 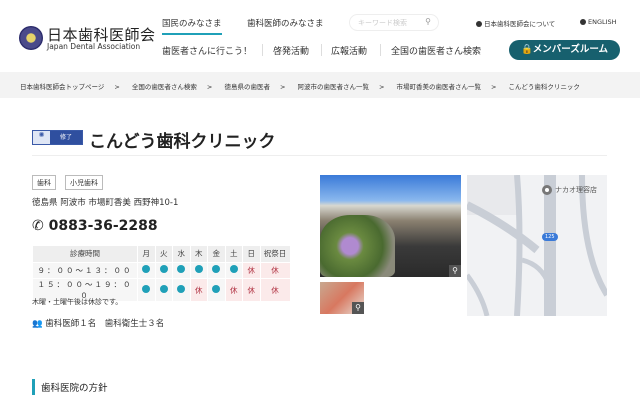 What do you see at coordinates (103, 226) in the screenshot?
I see `phone-number: 0883-36-2288` at bounding box center [103, 226].